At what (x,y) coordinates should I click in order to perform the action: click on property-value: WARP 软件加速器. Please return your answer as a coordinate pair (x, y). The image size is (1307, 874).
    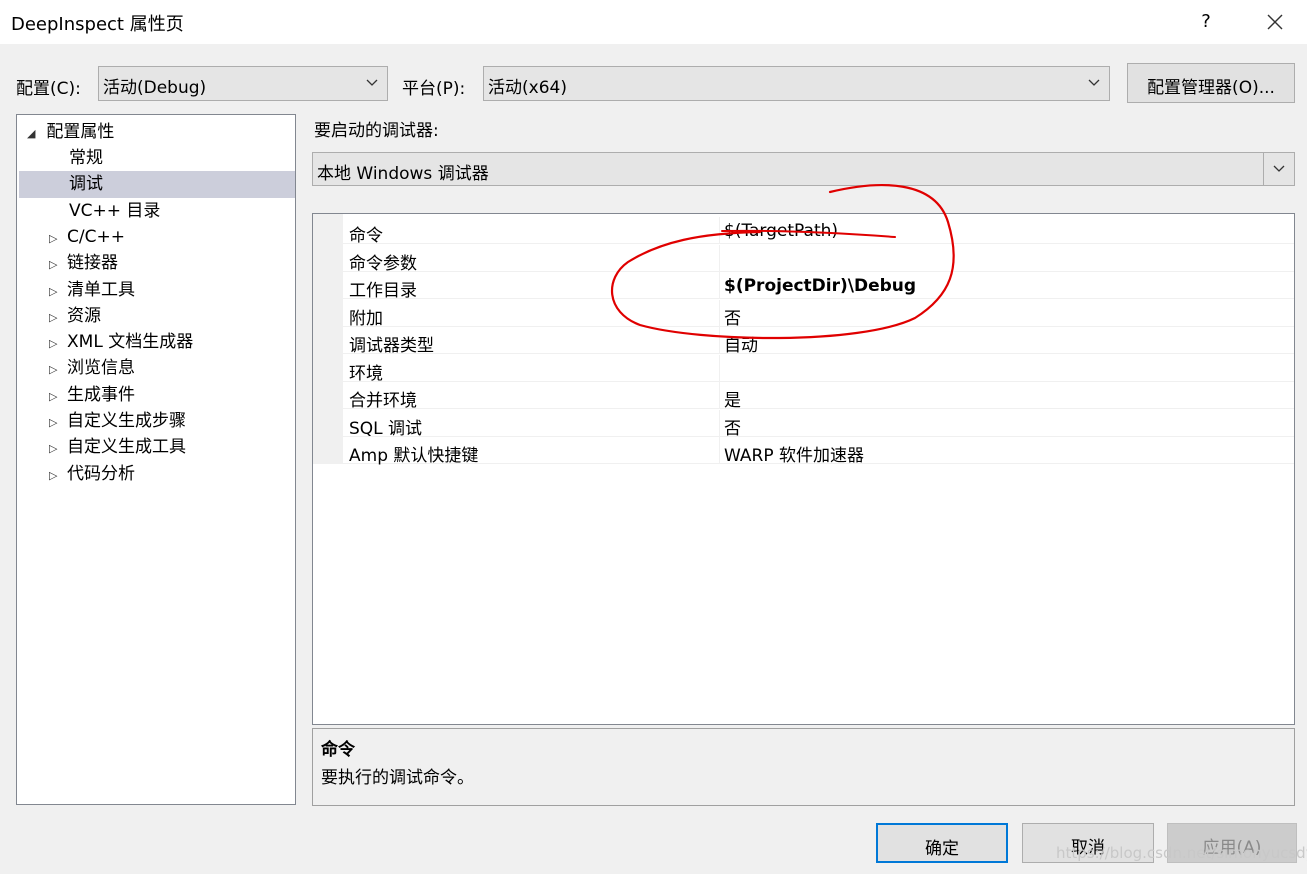
    Looking at the image, I should click on (794, 453).